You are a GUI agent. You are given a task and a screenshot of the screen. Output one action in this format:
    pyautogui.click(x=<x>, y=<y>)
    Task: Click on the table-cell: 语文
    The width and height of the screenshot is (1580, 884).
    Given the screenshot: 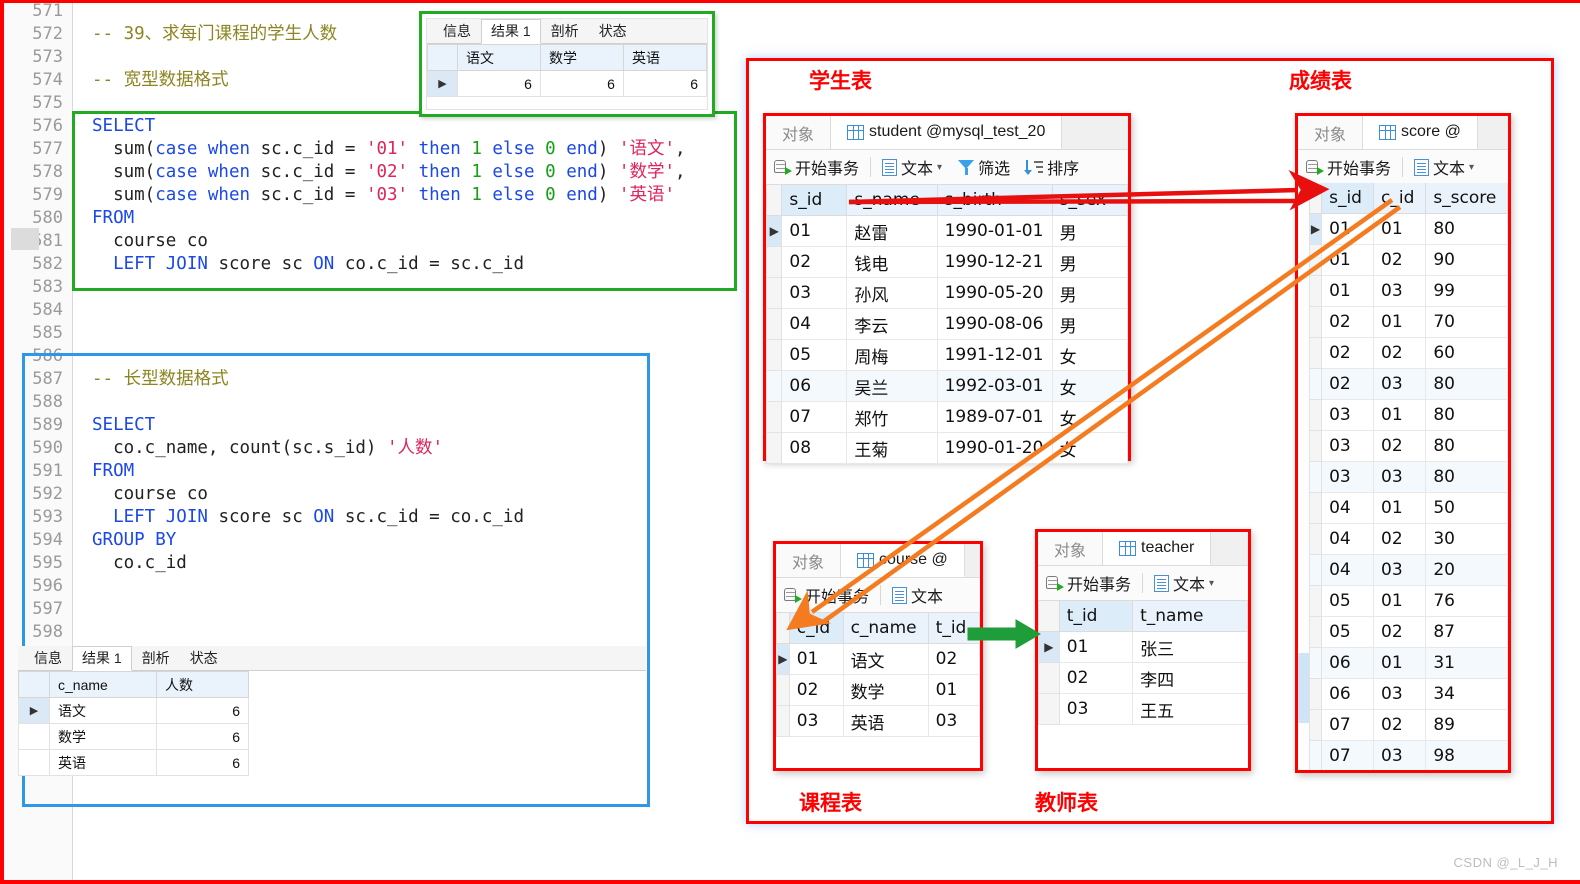 What is the action you would take?
    pyautogui.click(x=885, y=659)
    